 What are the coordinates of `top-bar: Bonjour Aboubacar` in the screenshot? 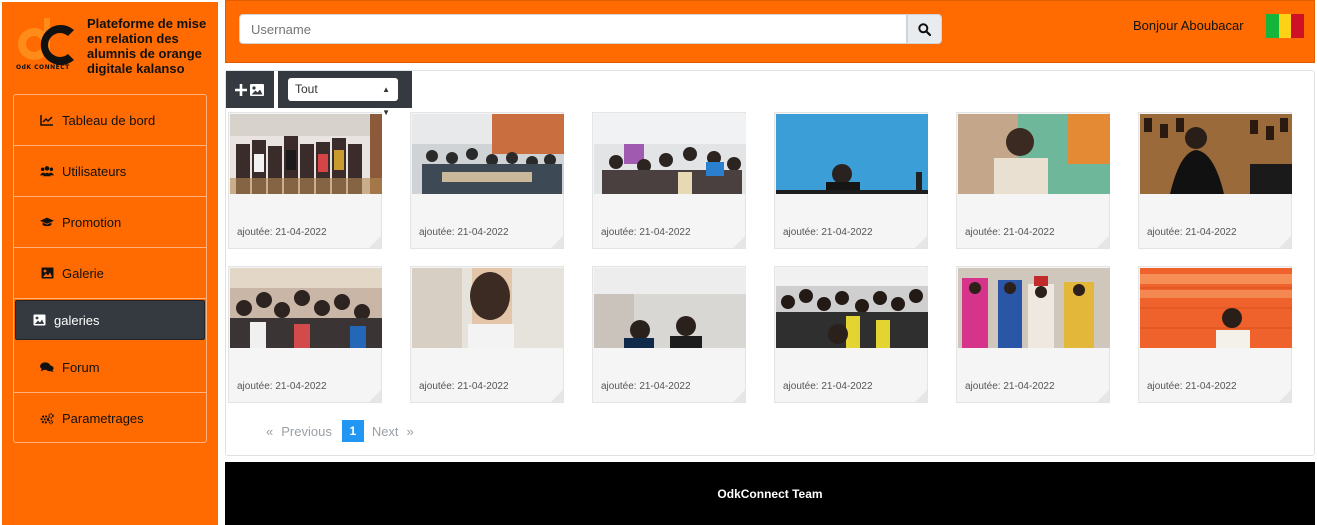 It's located at (770, 31).